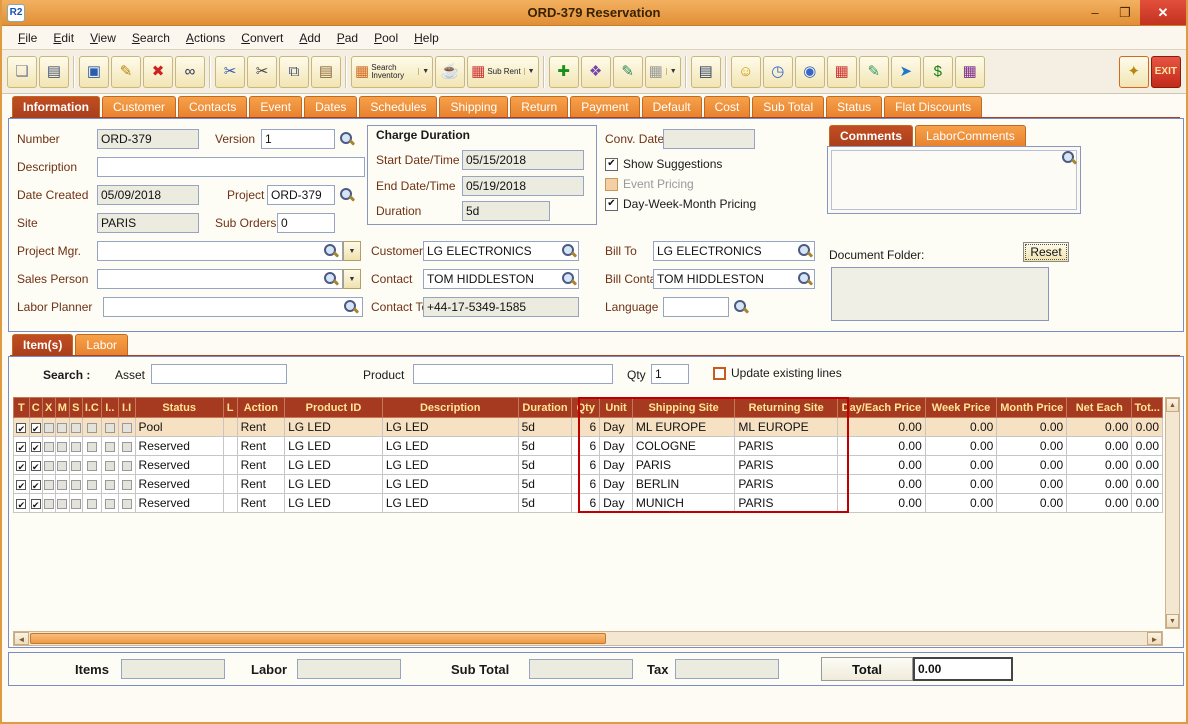  I want to click on feedback-button: ☺, so click(745, 71).